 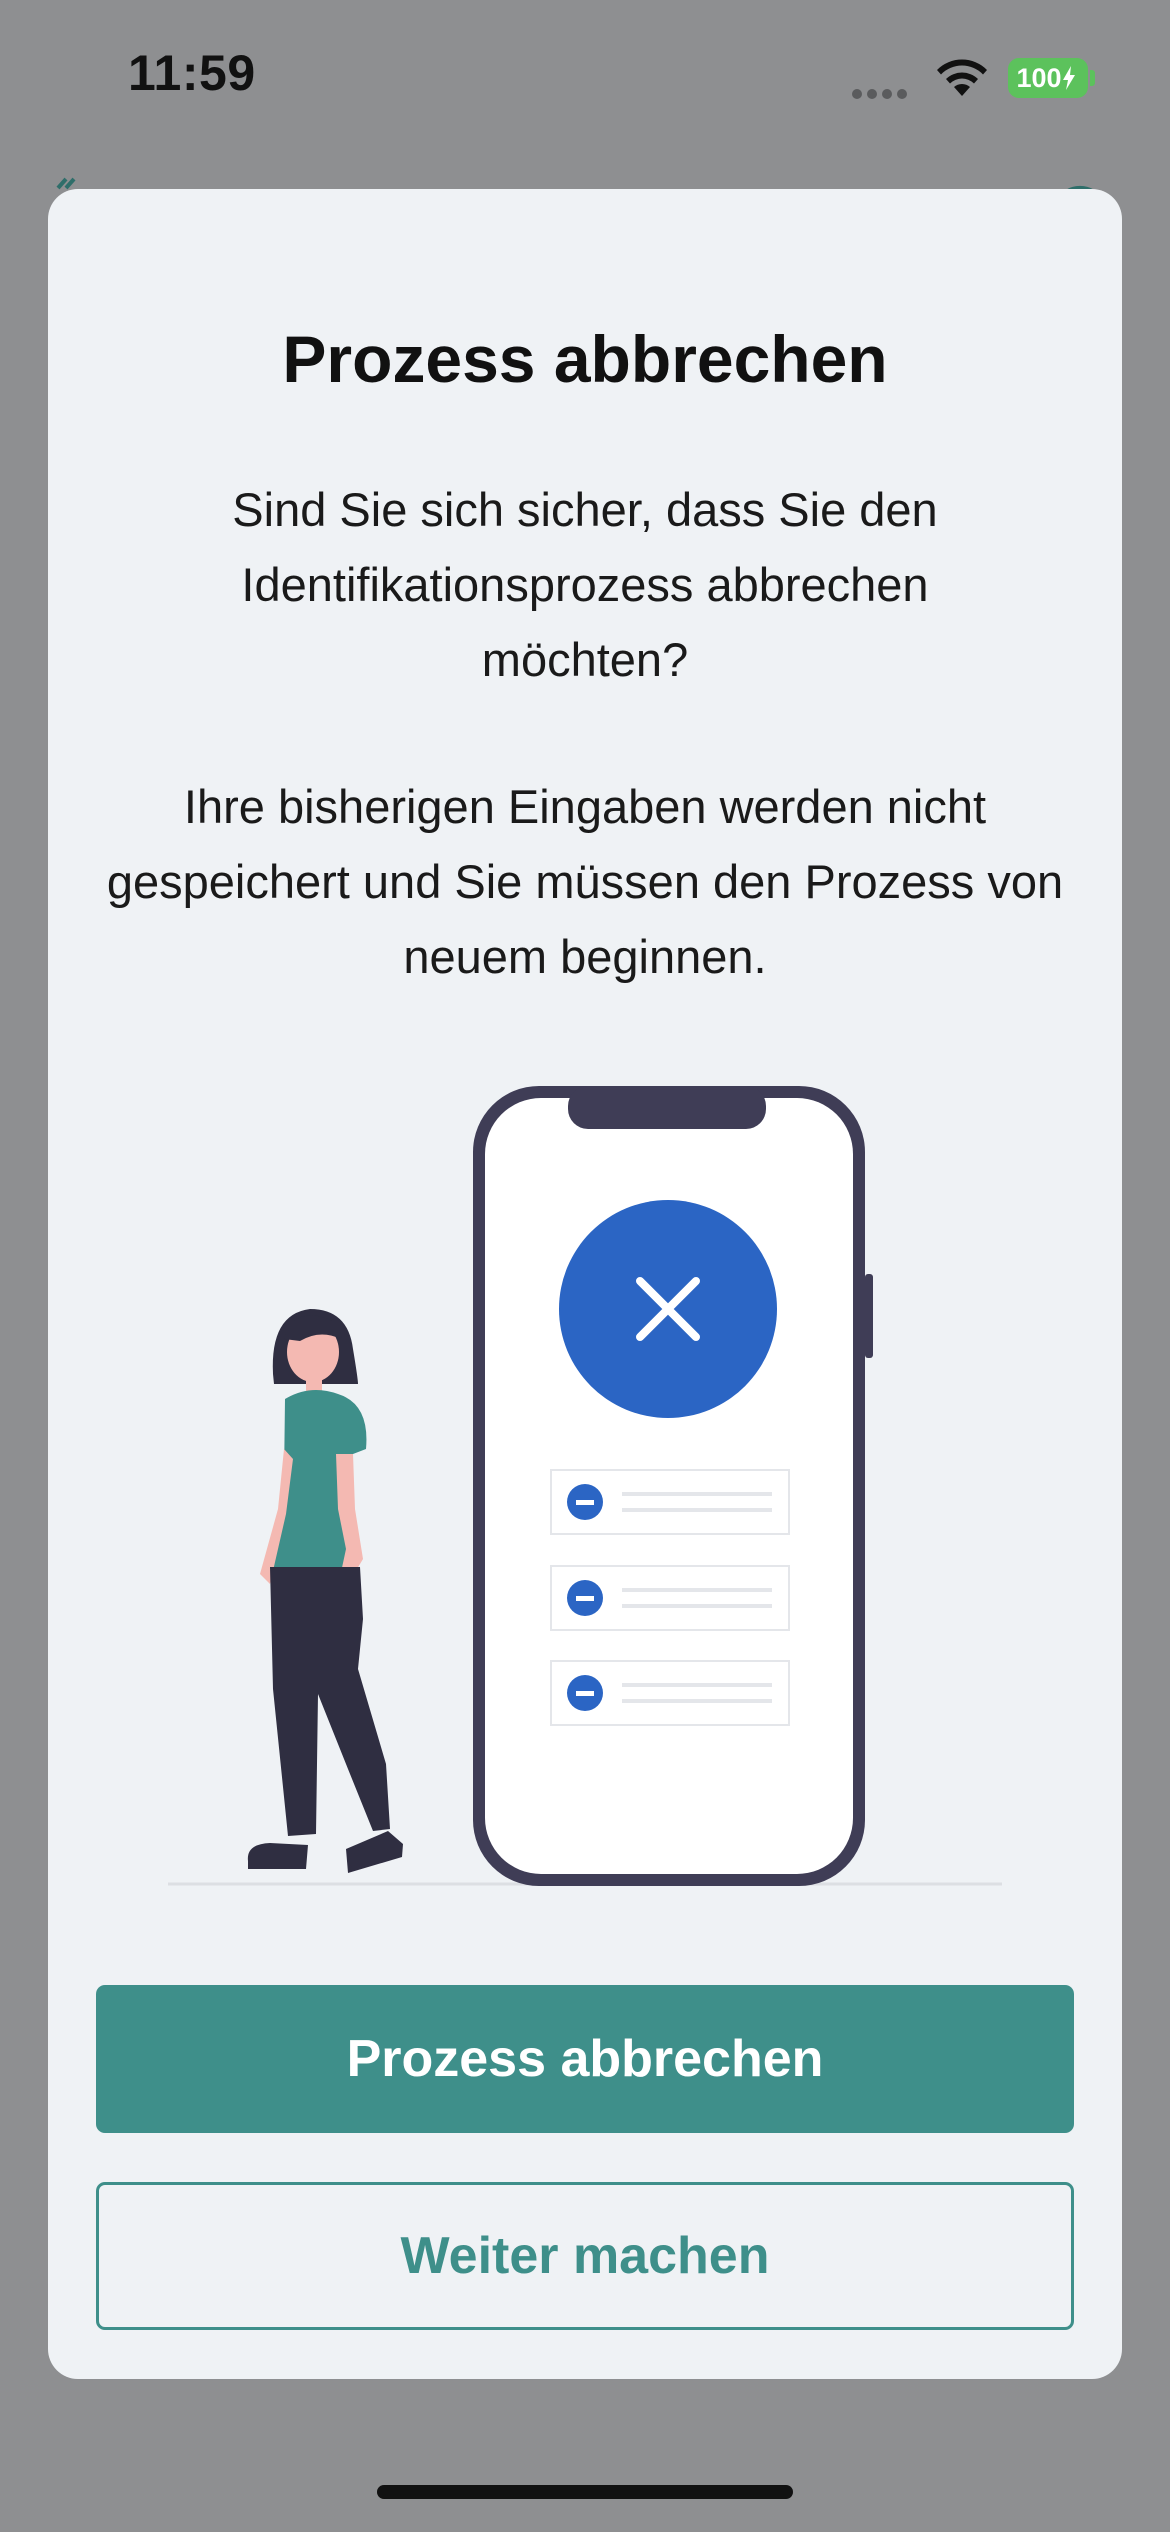 I want to click on home-indicator, so click(x=585, y=2492).